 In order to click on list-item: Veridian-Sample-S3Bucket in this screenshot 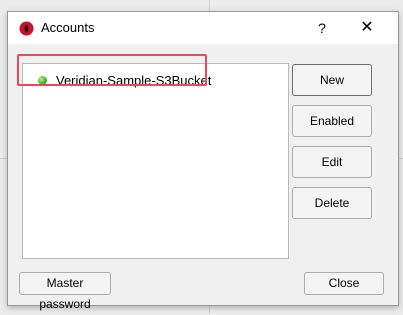, I will do `click(122, 80)`.